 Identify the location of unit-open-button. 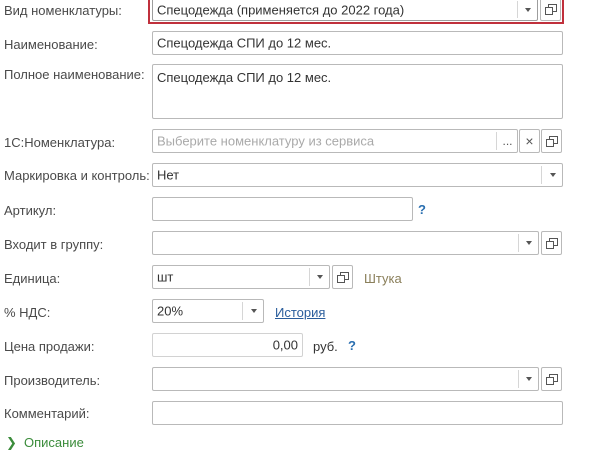
(342, 277).